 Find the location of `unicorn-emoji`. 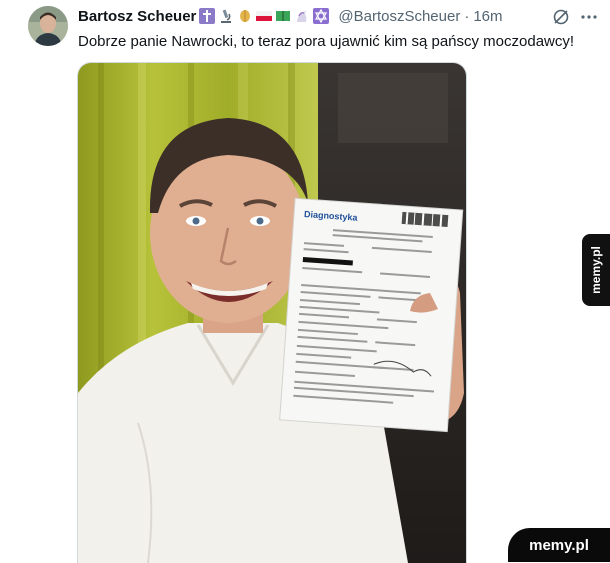

unicorn-emoji is located at coordinates (302, 16).